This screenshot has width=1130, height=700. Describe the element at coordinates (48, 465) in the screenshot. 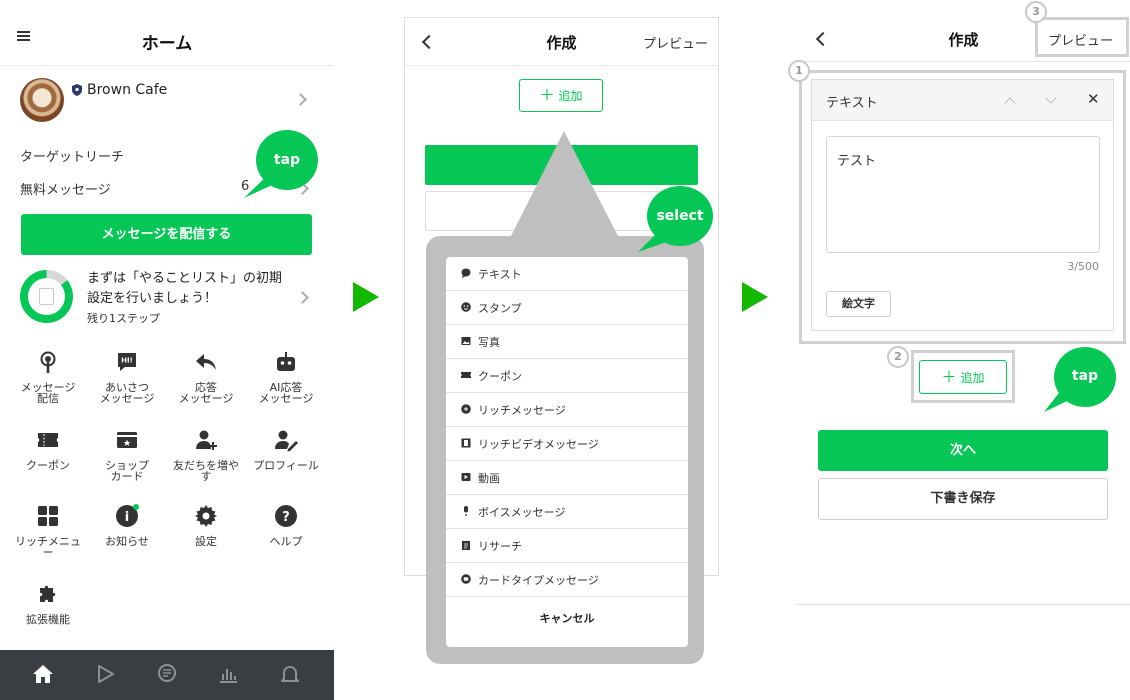

I see `feature-grid-label: クーポン` at that location.